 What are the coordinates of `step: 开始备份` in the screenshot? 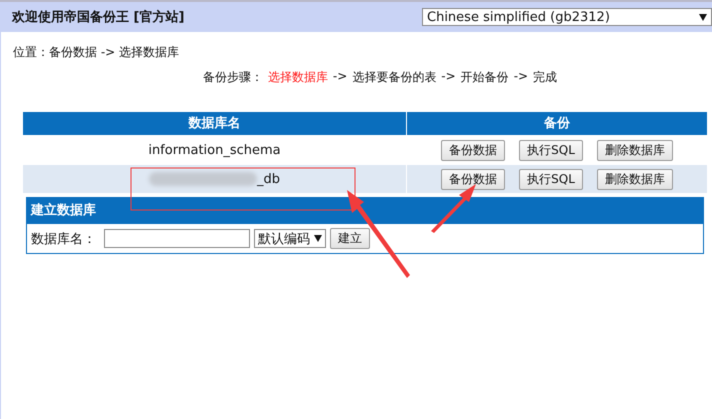 It's located at (484, 77).